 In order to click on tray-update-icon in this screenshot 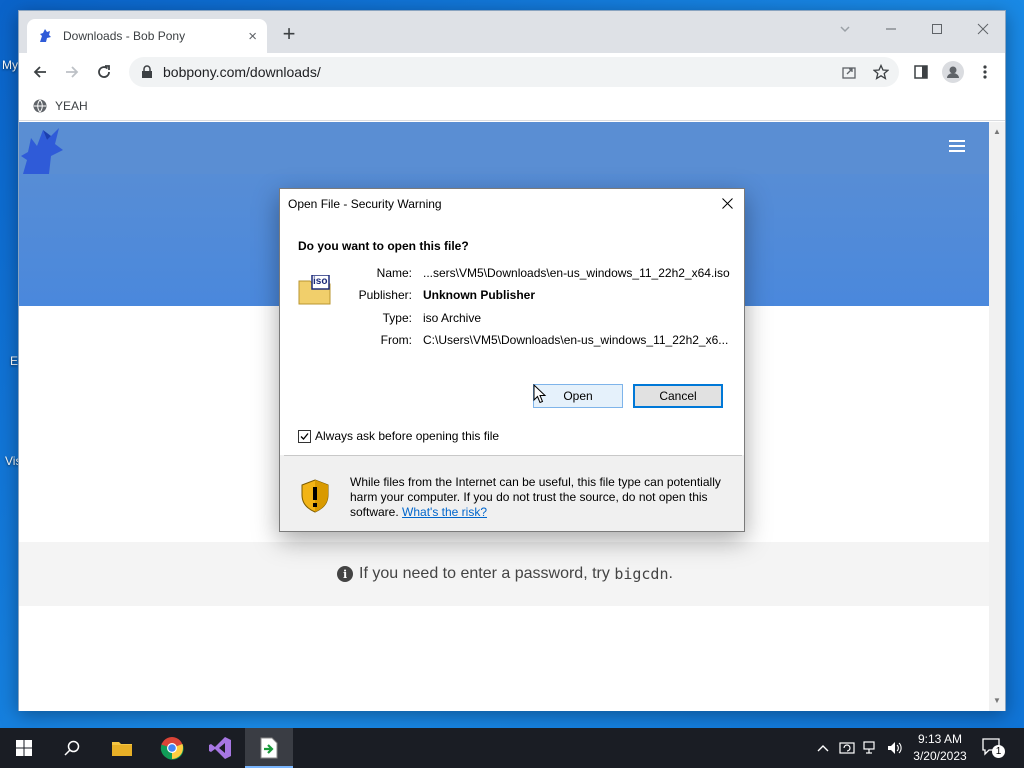, I will do `click(847, 748)`.